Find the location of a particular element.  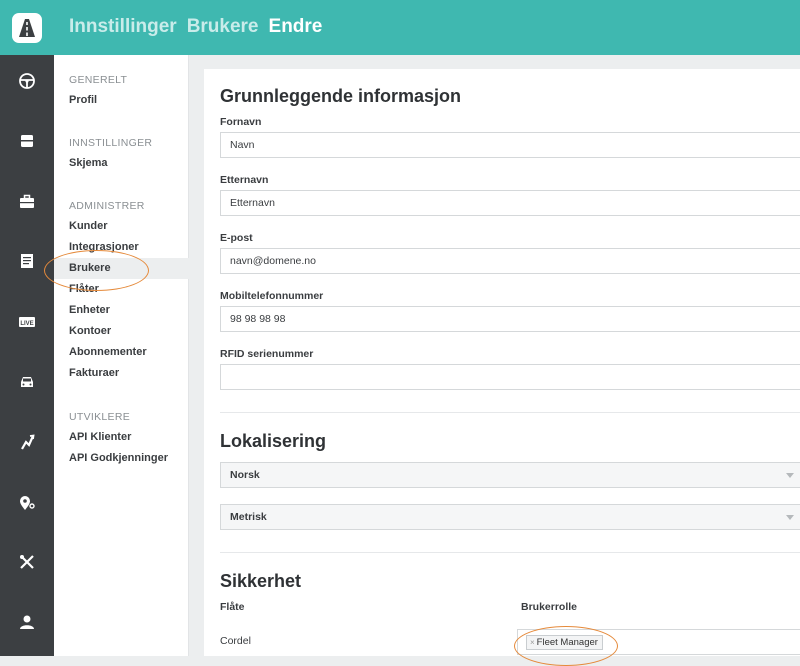

label-rfid: RFID serienummer is located at coordinates (267, 354).